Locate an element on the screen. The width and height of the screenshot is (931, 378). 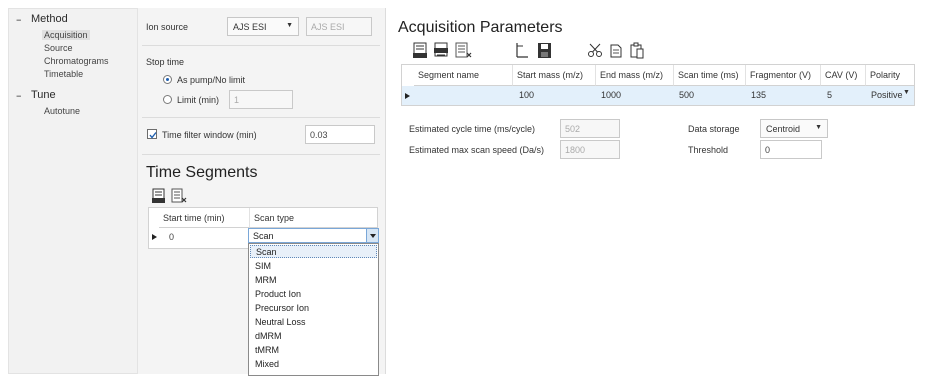
delete-row-icon is located at coordinates (463, 50).